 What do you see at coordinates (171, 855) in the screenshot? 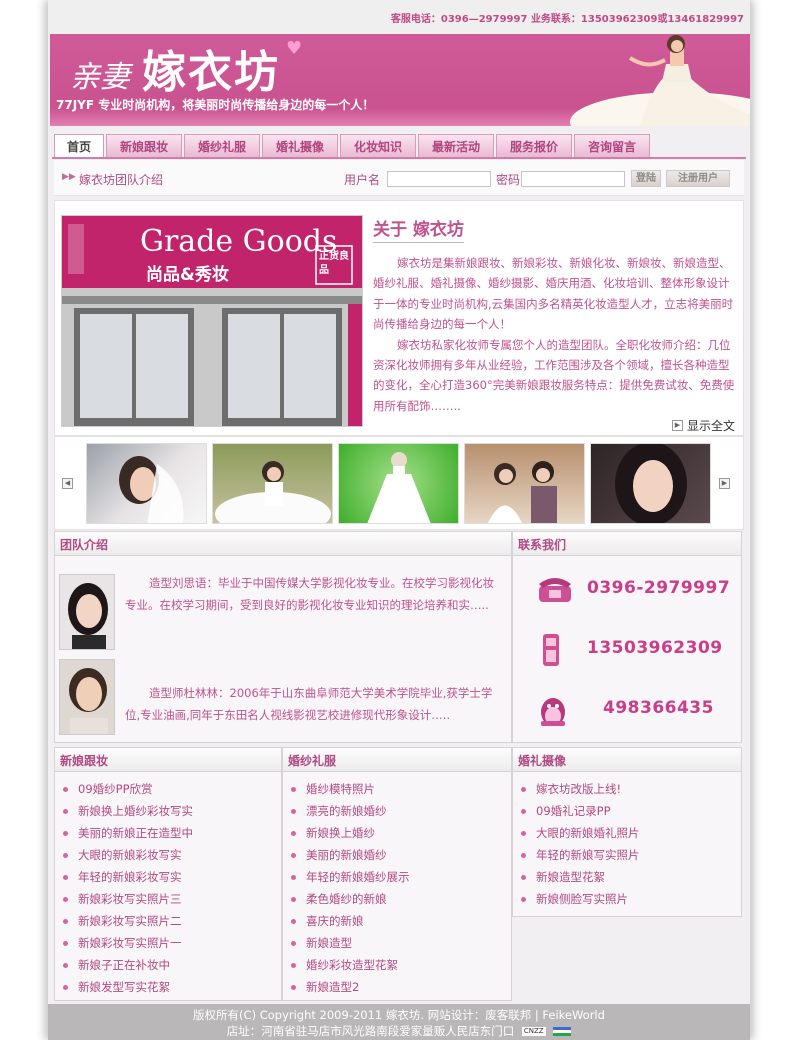
I see `list-item: 大眼的新娘彩妆写实` at bounding box center [171, 855].